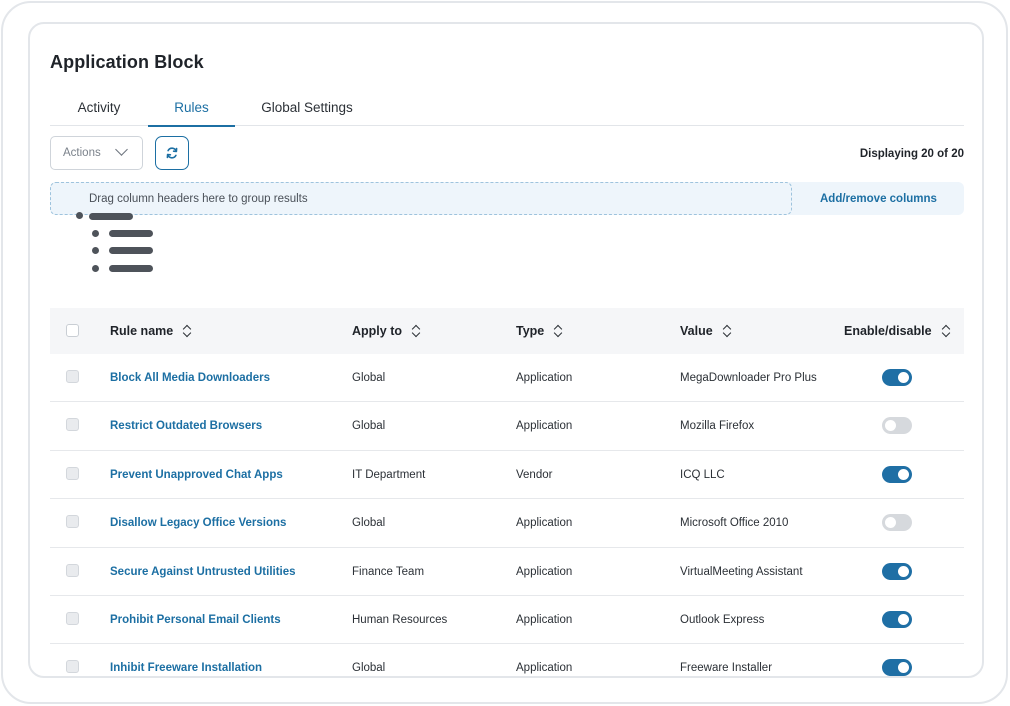 This screenshot has width=1010, height=706. I want to click on column-header-type: Type, so click(539, 331).